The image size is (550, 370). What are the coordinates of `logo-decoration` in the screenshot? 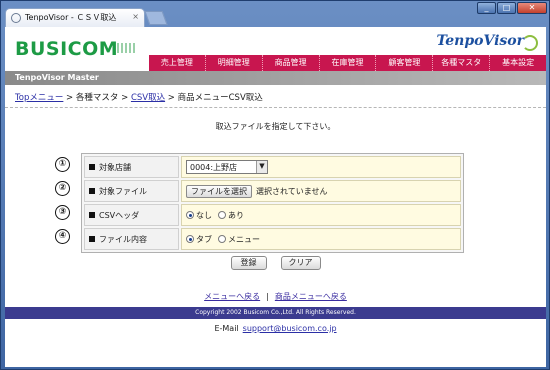 It's located at (127, 48).